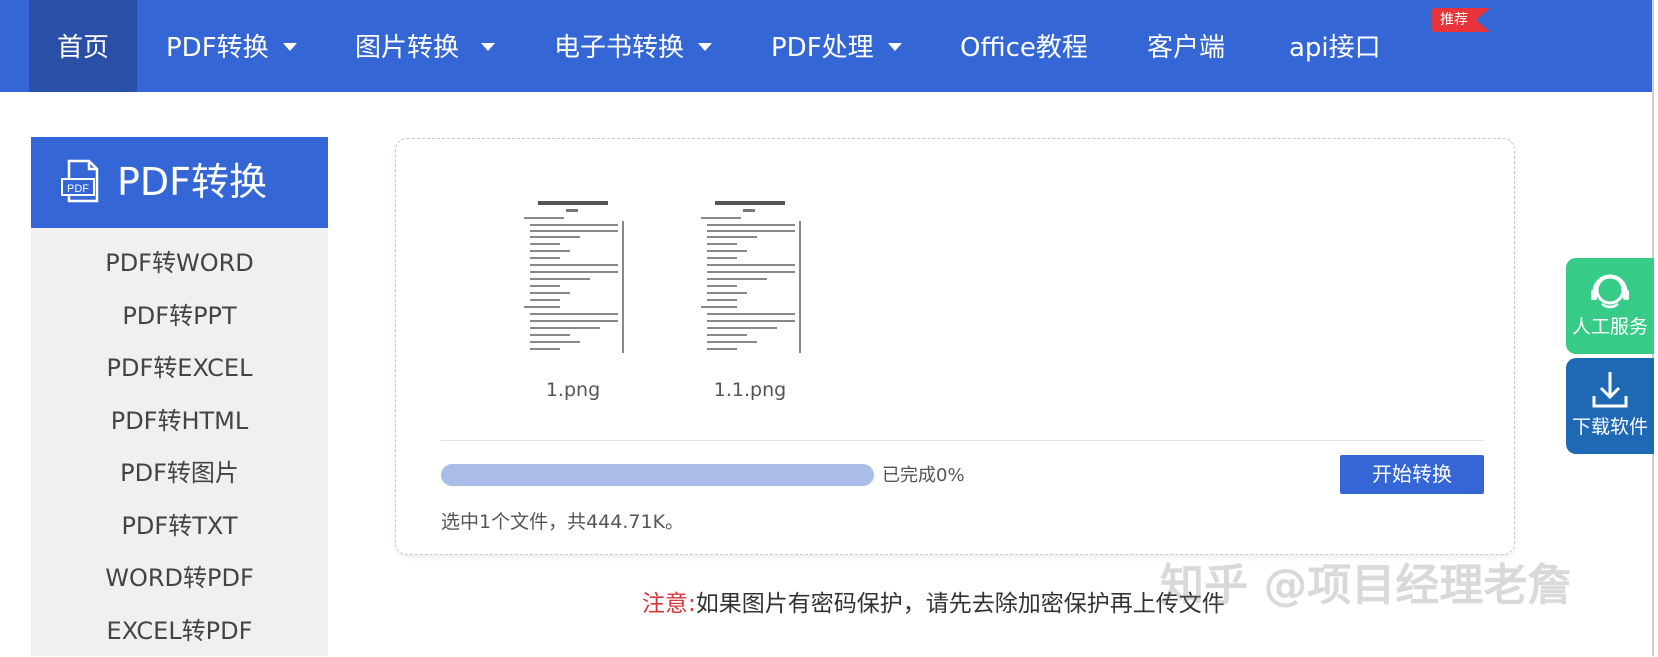 Image resolution: width=1658 pixels, height=657 pixels. Describe the element at coordinates (1610, 427) in the screenshot. I see `download-label: 下载软件` at that location.